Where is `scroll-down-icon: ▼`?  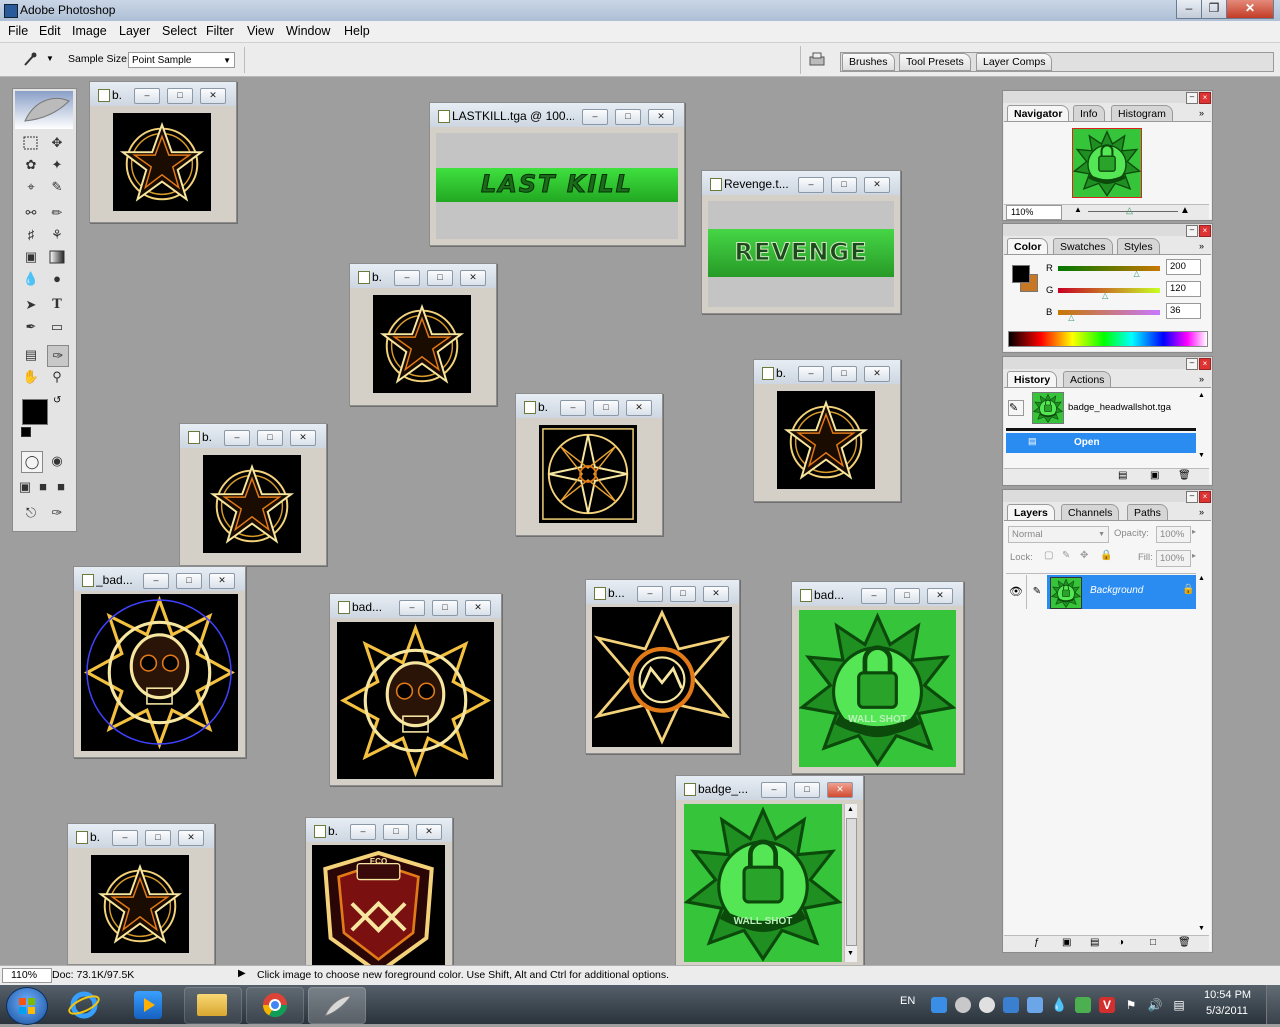 scroll-down-icon: ▼ is located at coordinates (1201, 928).